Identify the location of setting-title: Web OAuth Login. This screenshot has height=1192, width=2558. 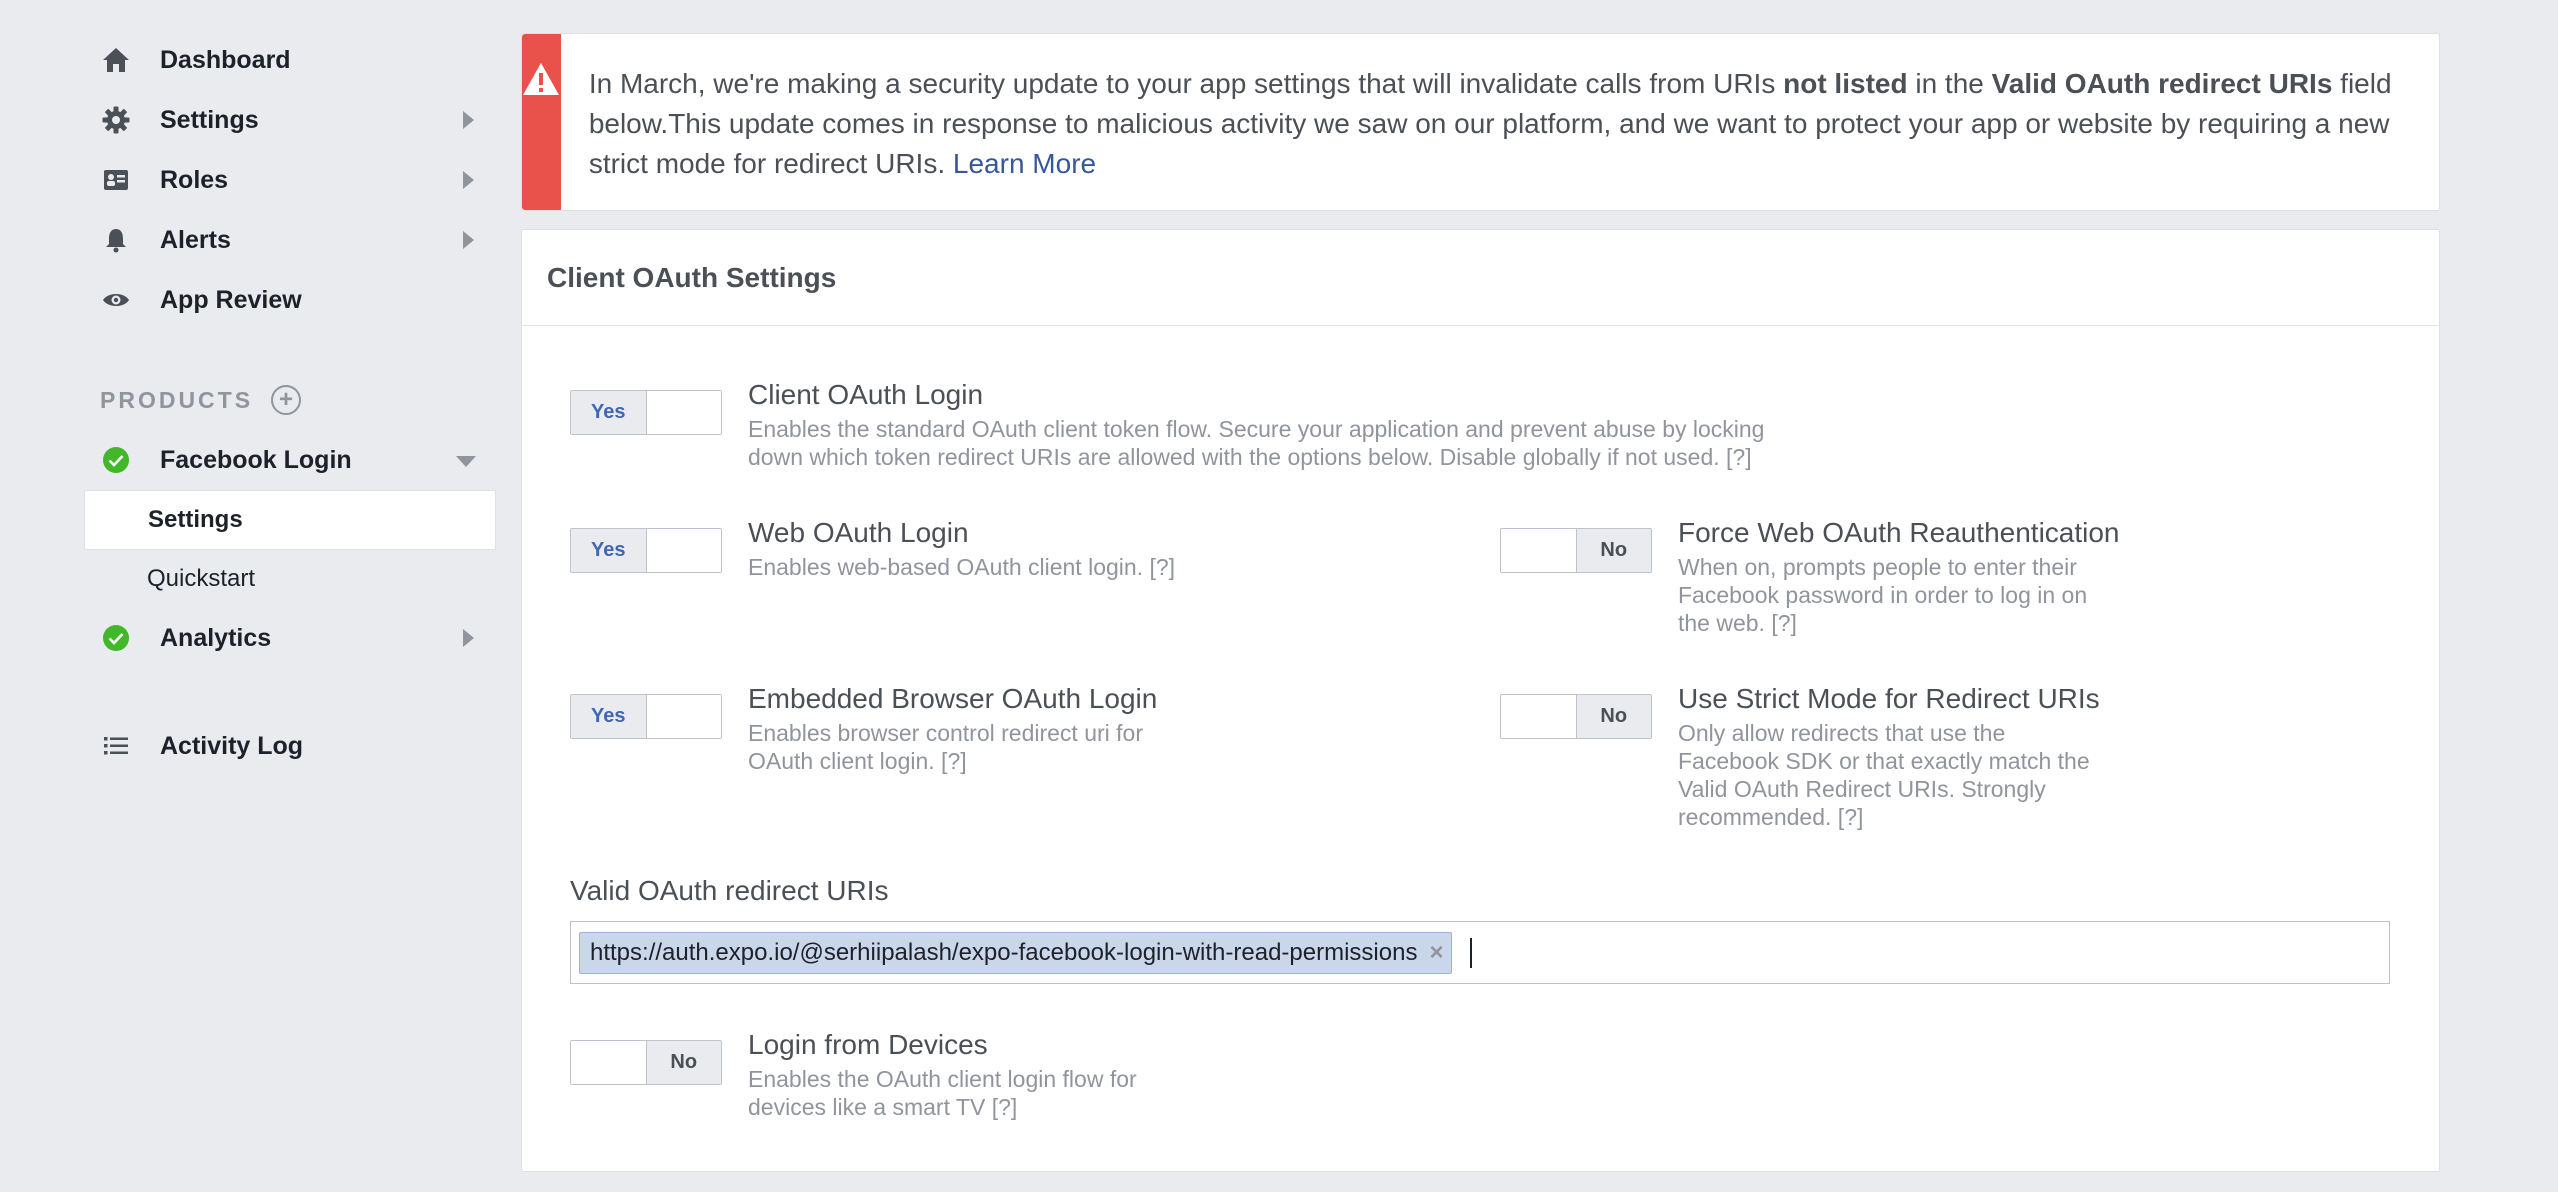
(858, 532).